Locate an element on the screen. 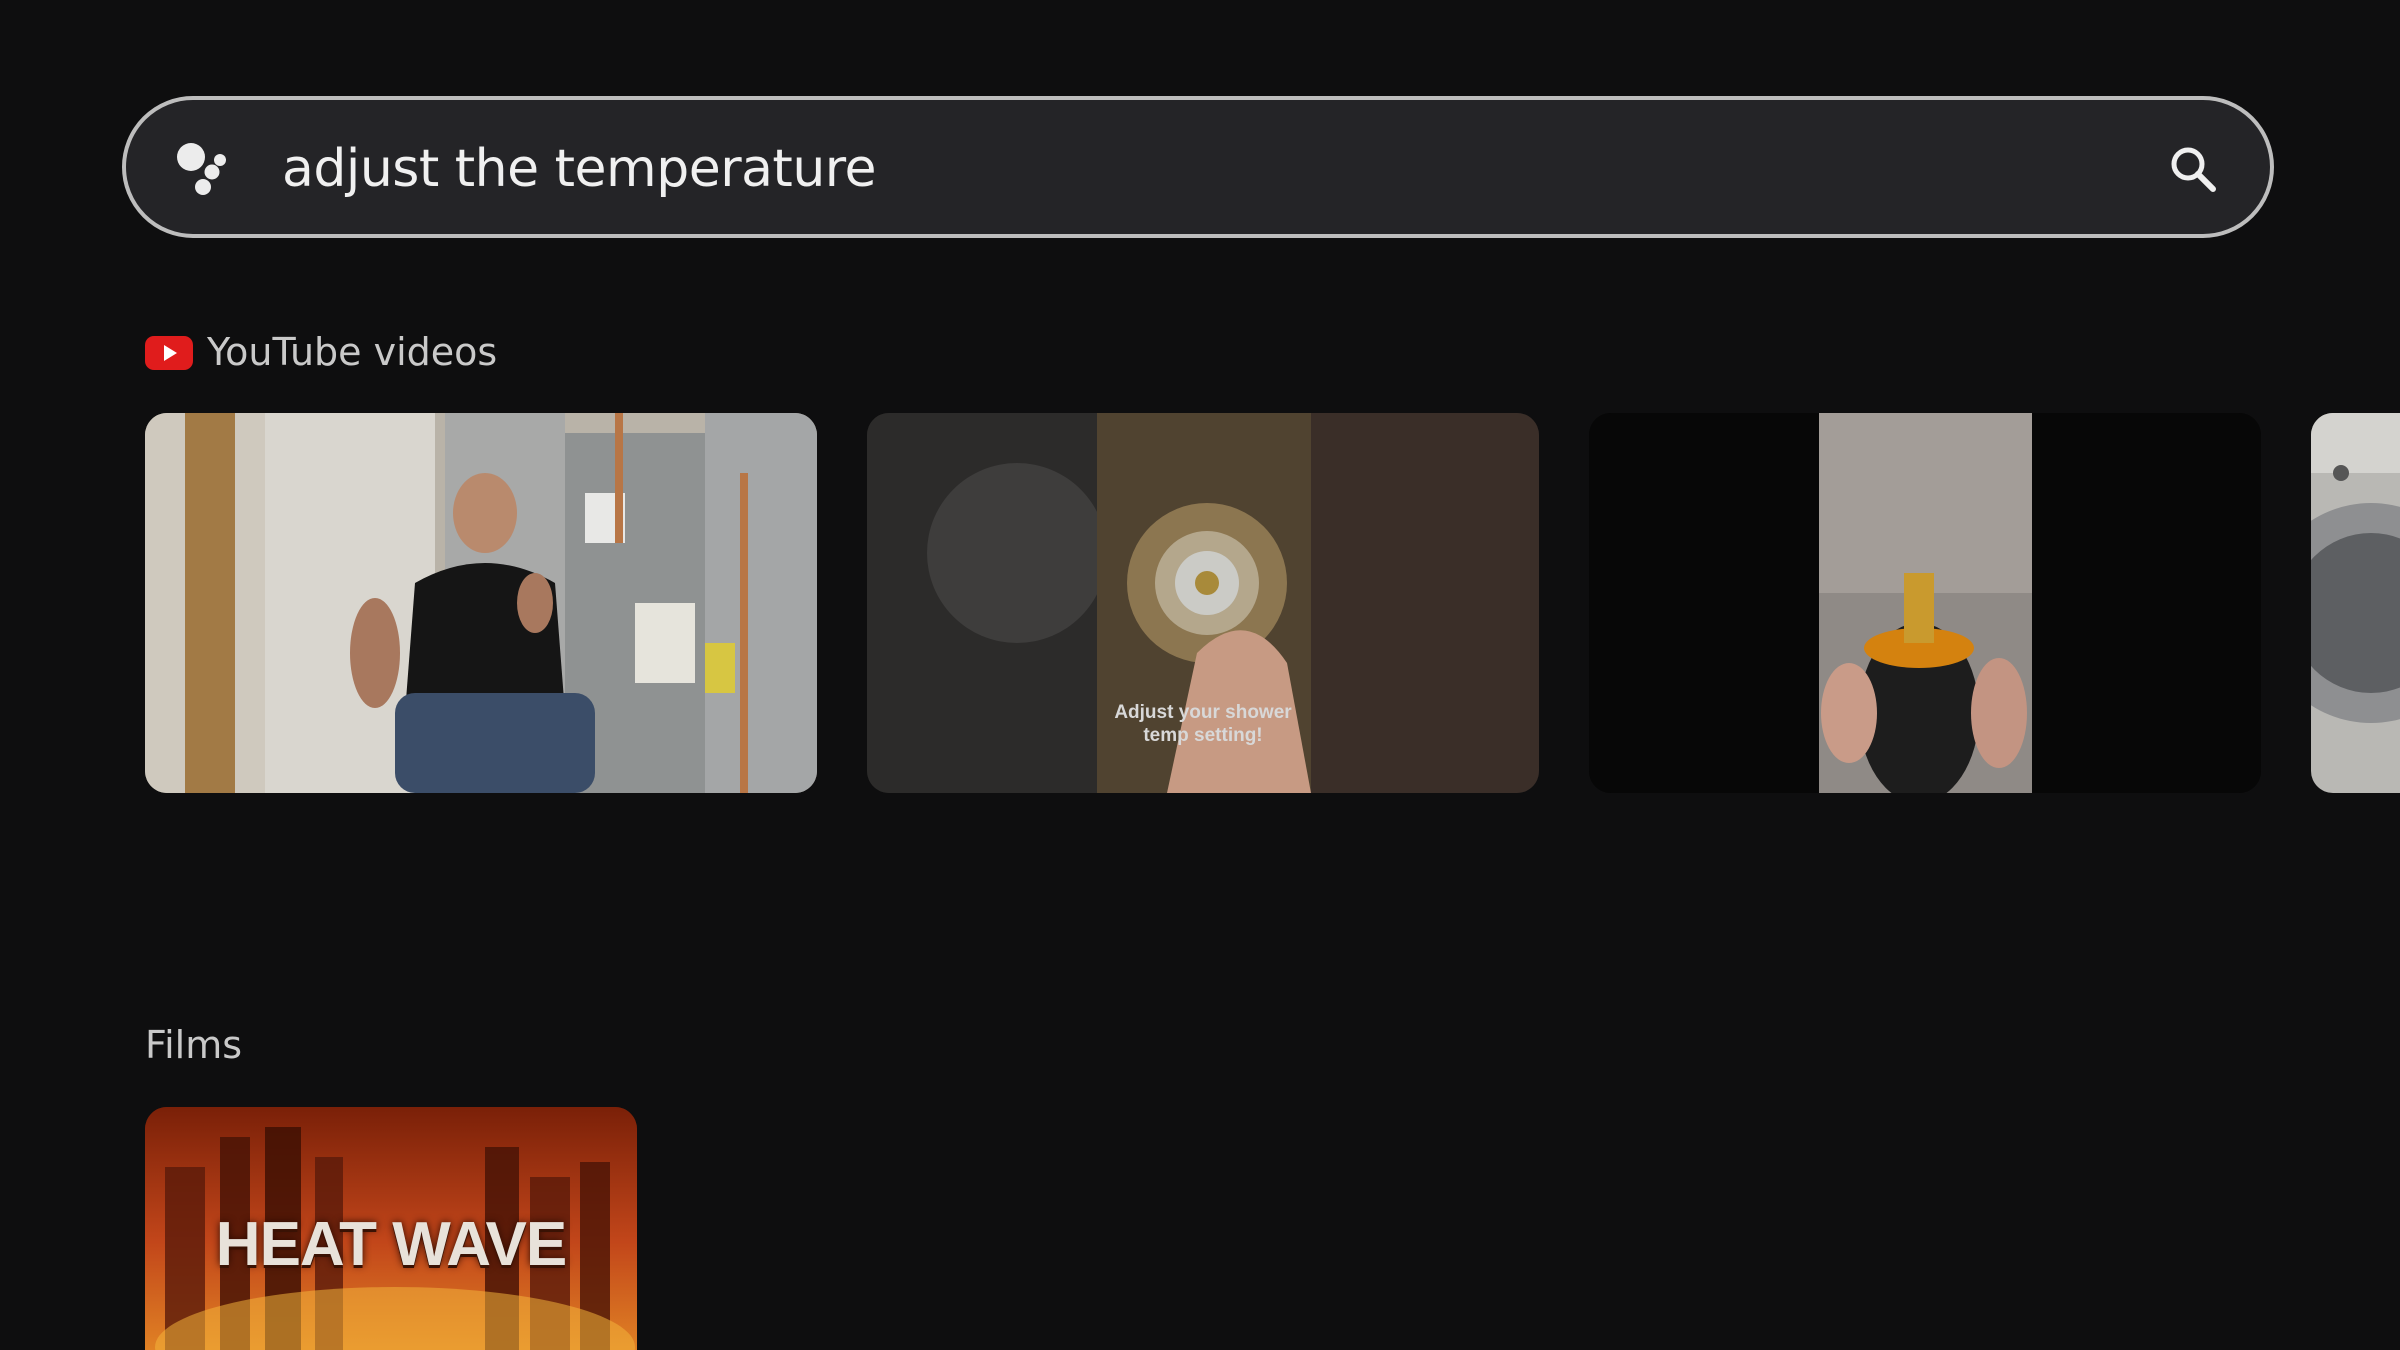  google-assistant-icon is located at coordinates (206, 169).